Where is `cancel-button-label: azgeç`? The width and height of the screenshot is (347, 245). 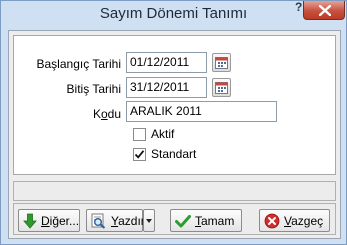 cancel-button-label: azgeç is located at coordinates (307, 221).